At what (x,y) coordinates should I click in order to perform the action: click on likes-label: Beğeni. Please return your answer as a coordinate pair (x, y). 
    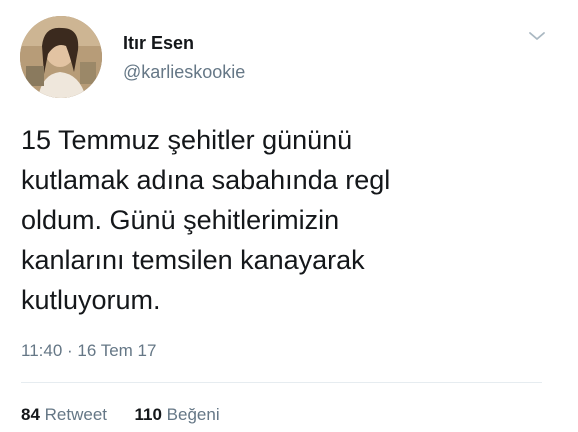
    Looking at the image, I should click on (193, 414).